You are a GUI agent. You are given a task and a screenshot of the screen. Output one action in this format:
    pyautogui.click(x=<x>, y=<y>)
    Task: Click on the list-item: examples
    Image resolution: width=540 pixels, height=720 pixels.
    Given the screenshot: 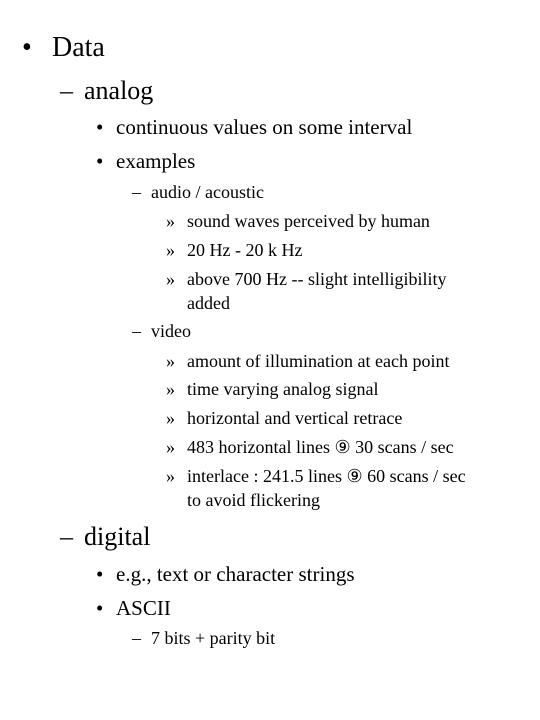 What is the action you would take?
    pyautogui.click(x=156, y=161)
    